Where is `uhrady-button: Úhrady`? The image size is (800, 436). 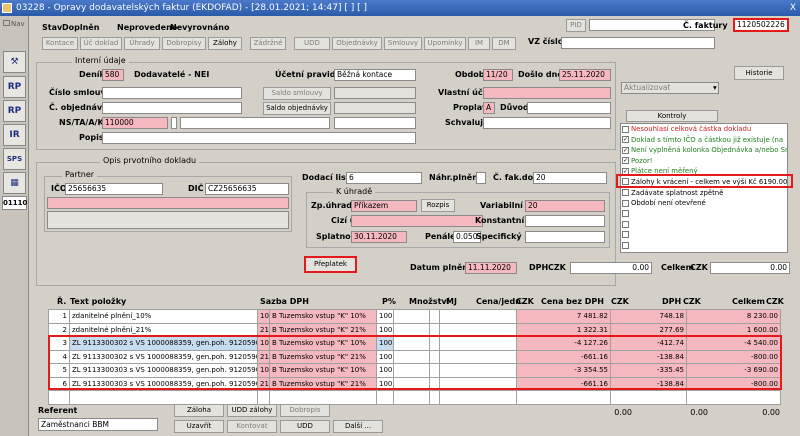 uhrady-button: Úhrady is located at coordinates (142, 43).